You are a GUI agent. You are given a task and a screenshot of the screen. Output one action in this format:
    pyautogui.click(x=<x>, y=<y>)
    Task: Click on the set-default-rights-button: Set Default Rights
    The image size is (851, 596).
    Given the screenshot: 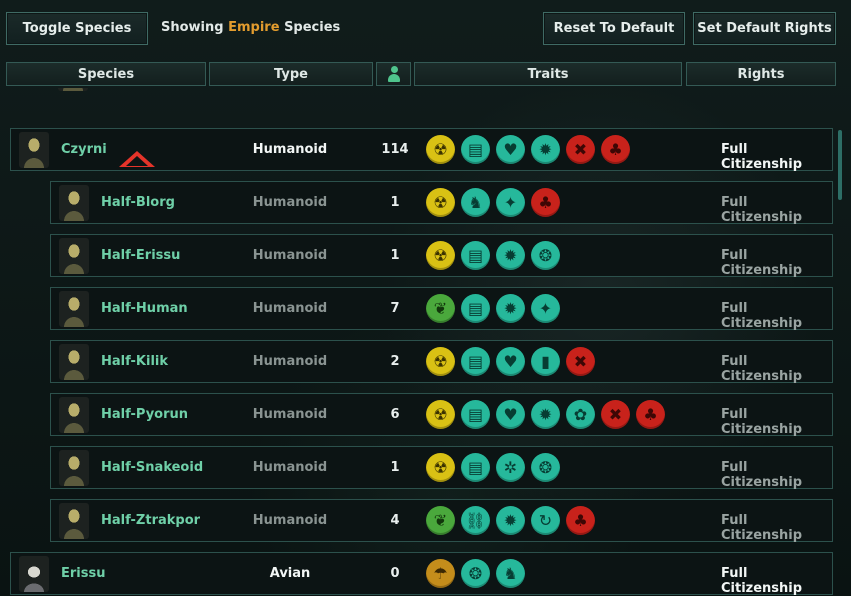 What is the action you would take?
    pyautogui.click(x=764, y=28)
    